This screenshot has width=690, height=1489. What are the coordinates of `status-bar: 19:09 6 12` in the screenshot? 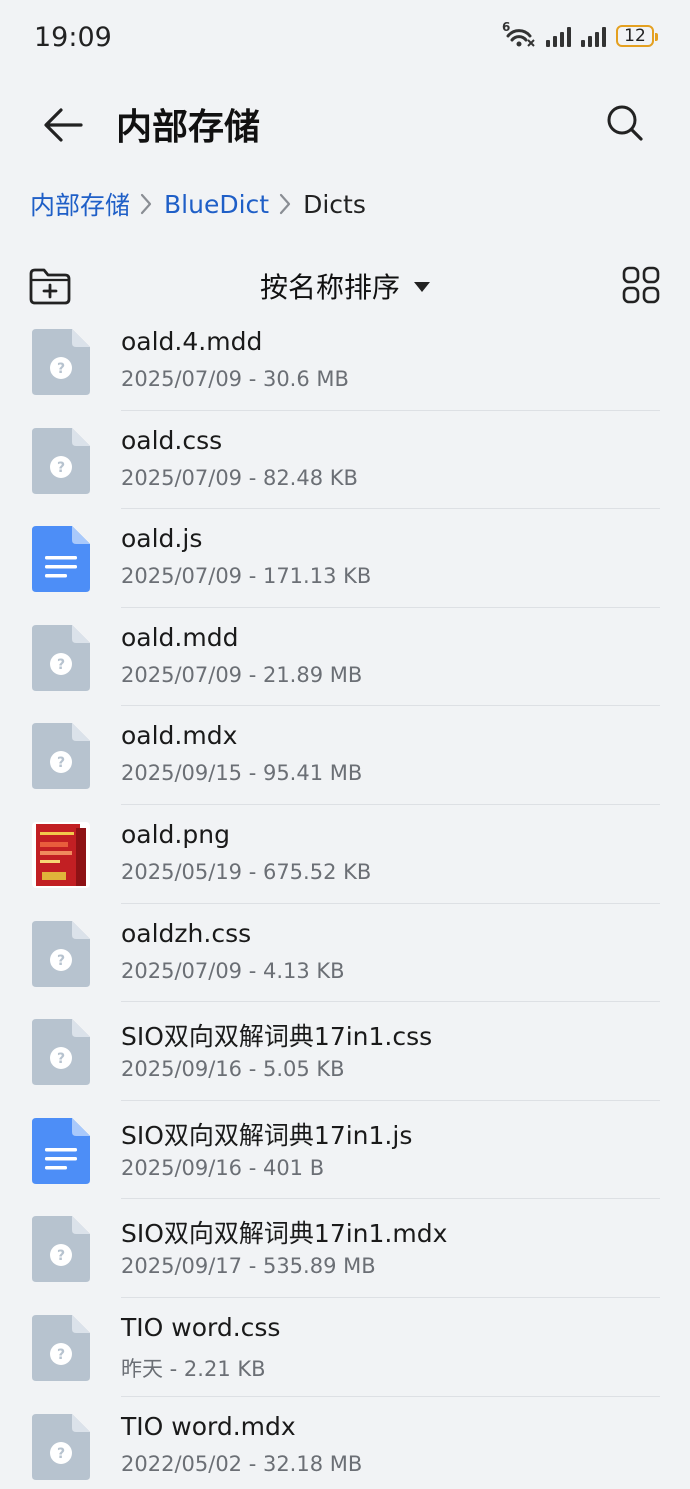 It's located at (345, 40).